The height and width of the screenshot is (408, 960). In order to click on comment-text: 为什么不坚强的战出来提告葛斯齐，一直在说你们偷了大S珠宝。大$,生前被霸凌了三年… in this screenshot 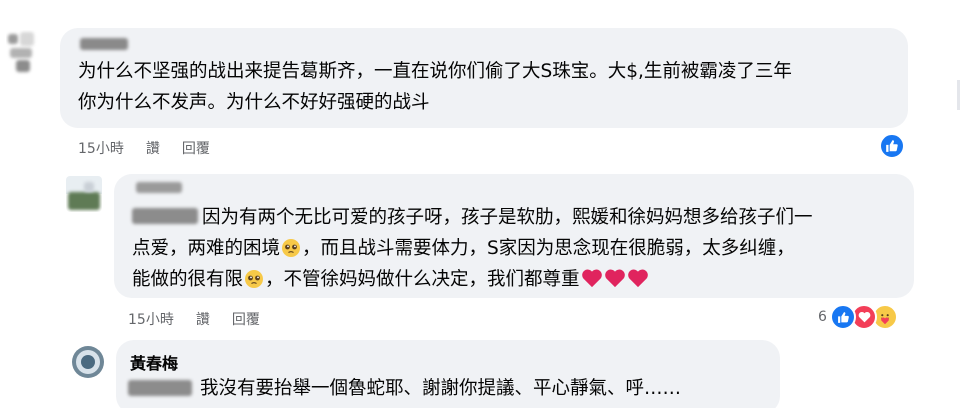, I will do `click(435, 87)`.